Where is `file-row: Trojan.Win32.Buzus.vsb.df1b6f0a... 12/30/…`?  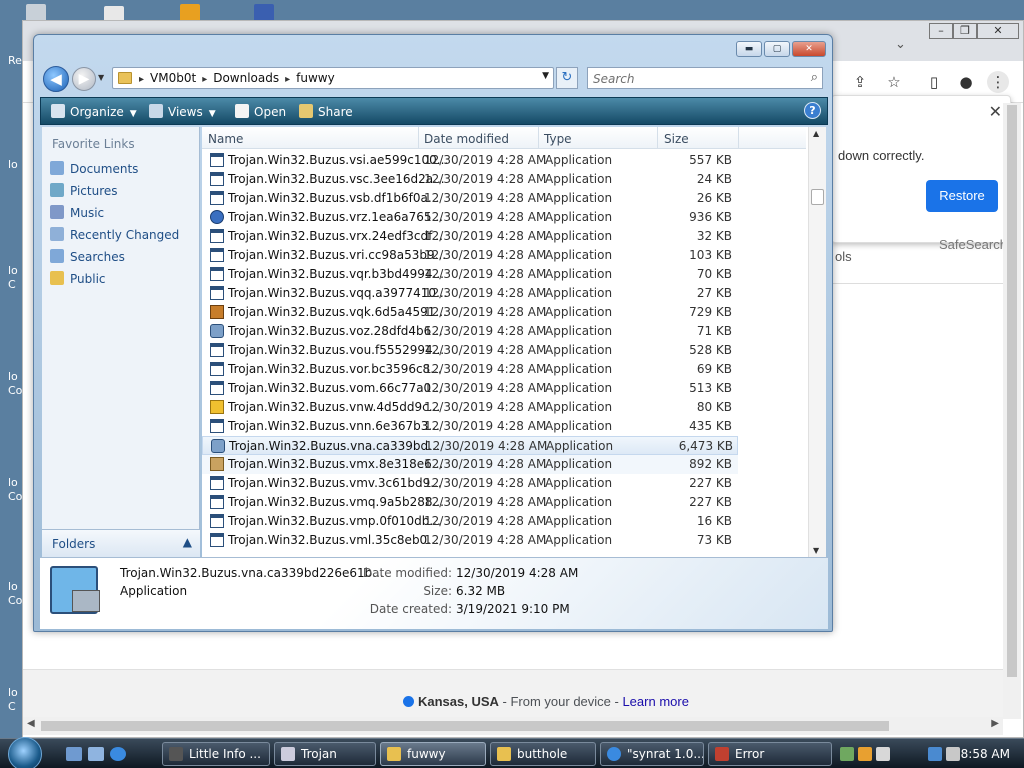
file-row: Trojan.Win32.Buzus.vsb.df1b6f0a... 12/30/… is located at coordinates (470, 198).